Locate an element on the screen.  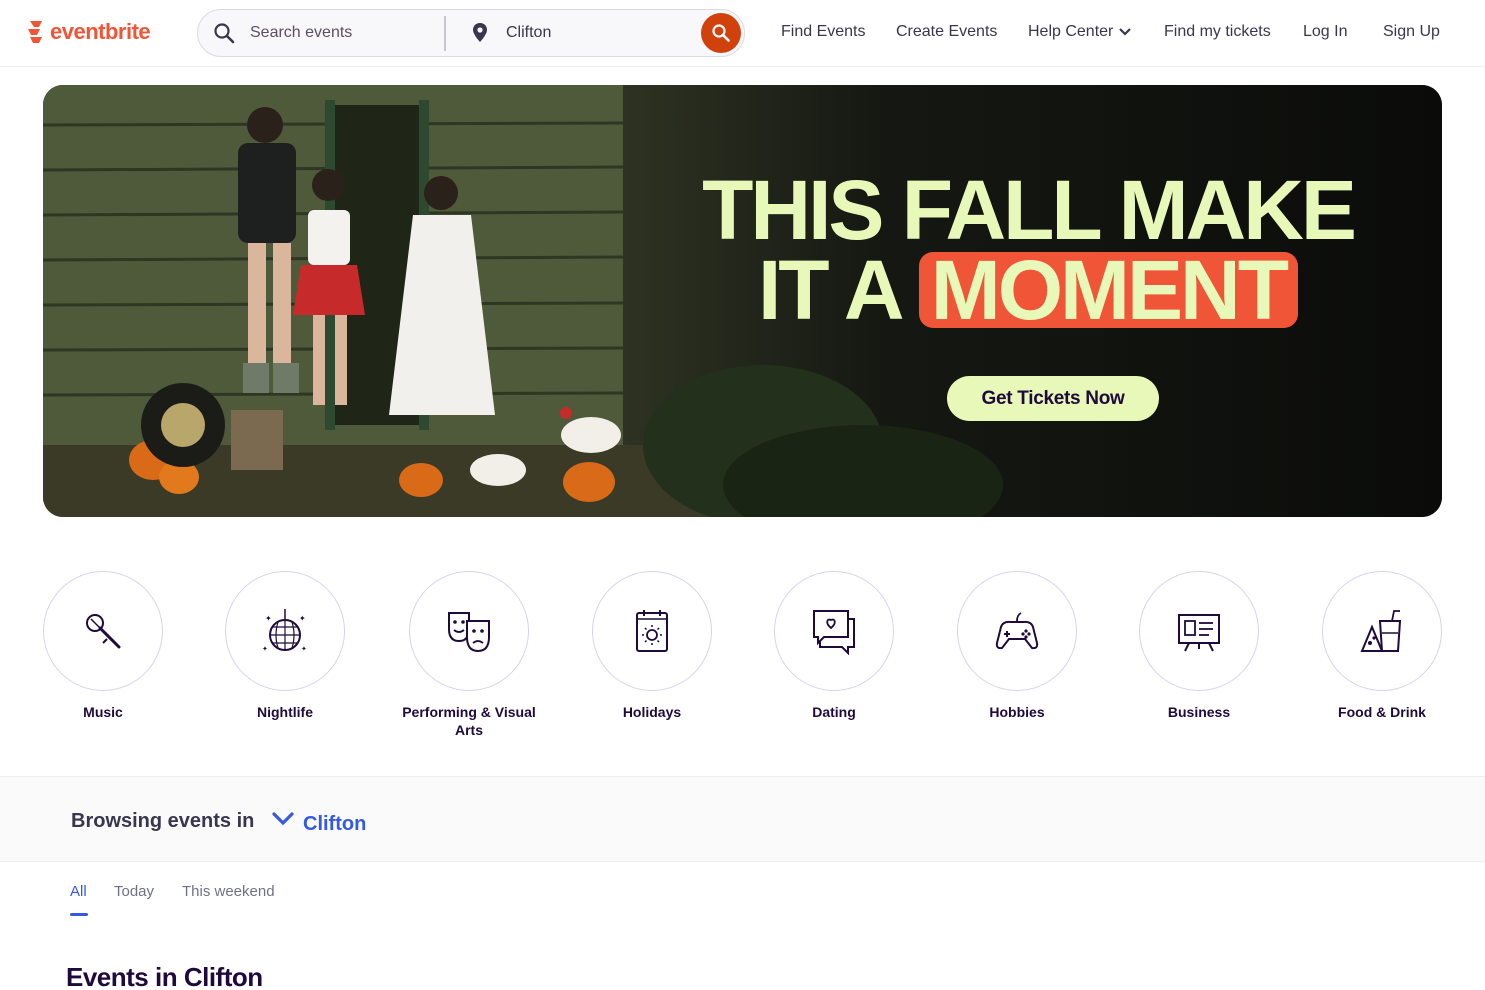
search-button is located at coordinates (721, 33).